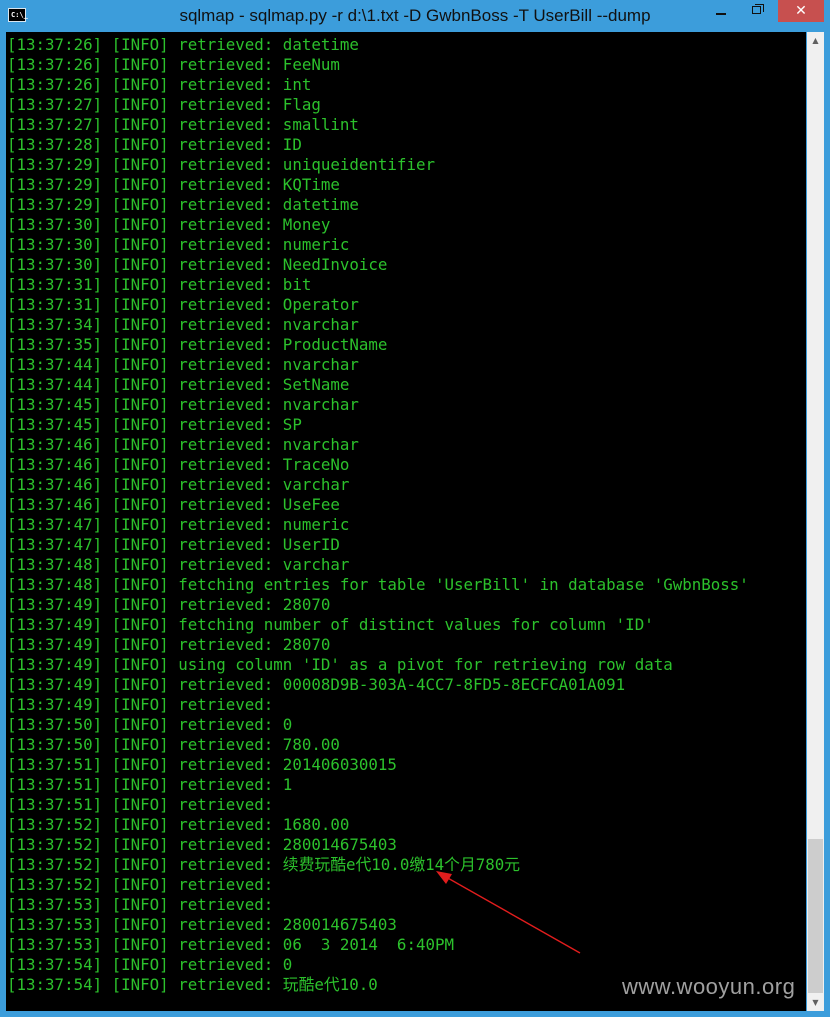  What do you see at coordinates (513, 915) in the screenshot?
I see `annotation-arrow-line` at bounding box center [513, 915].